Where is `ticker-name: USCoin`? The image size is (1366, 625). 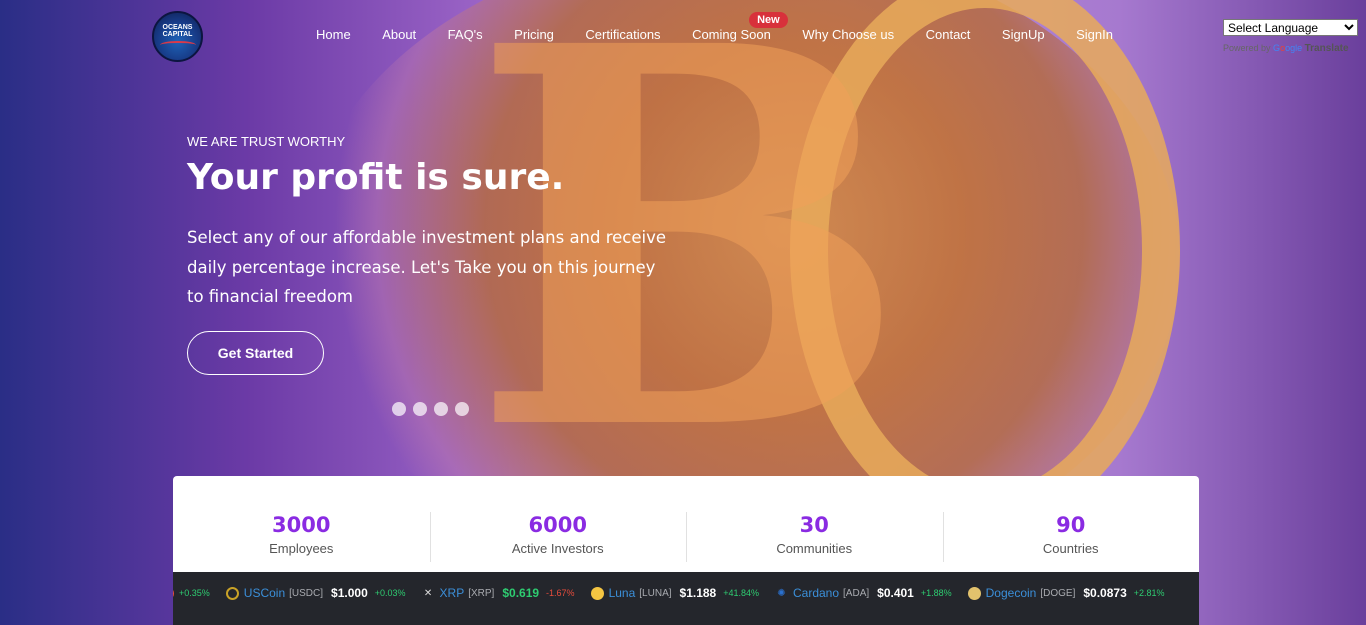 ticker-name: USCoin is located at coordinates (264, 593).